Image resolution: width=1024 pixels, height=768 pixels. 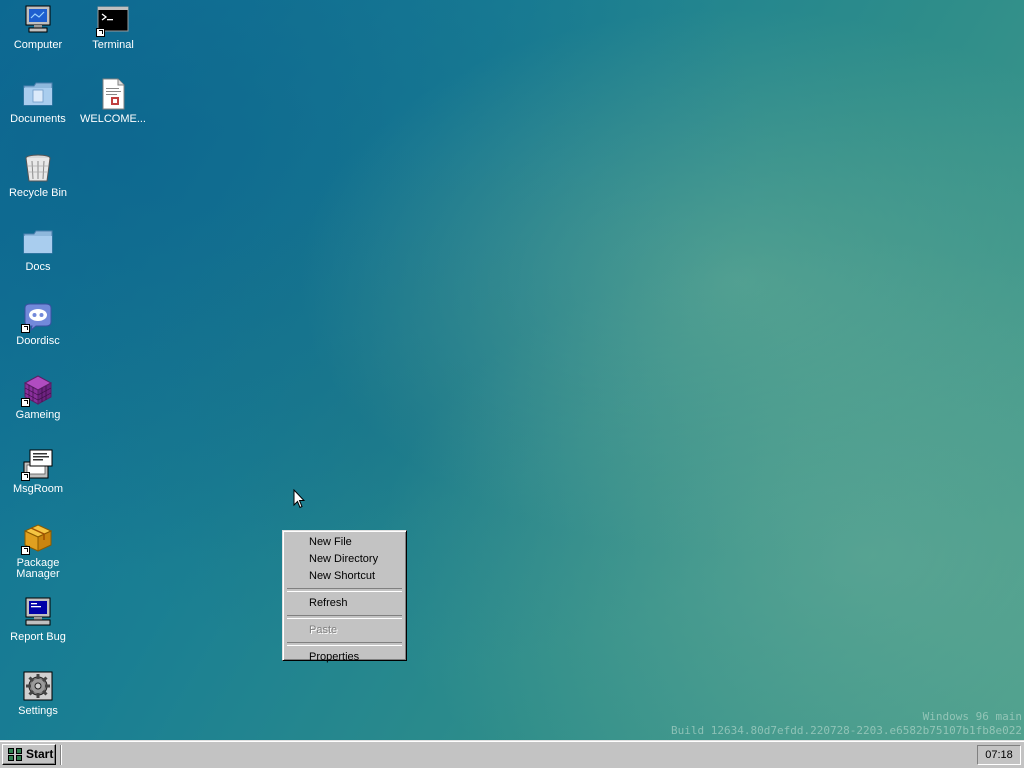 I want to click on desktop-icon-label: Terminal, so click(x=113, y=45).